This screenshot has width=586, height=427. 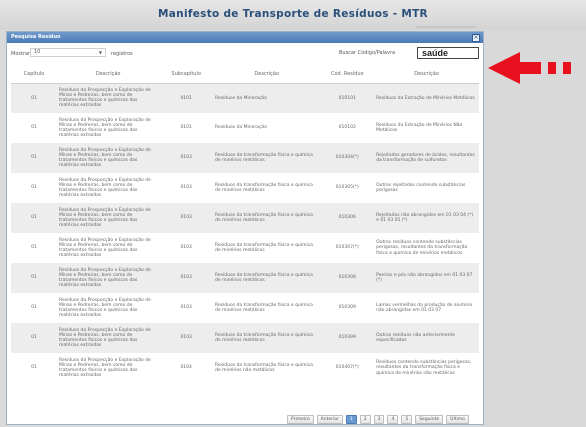 I want to click on previous-page-button: Anterior, so click(x=329, y=419).